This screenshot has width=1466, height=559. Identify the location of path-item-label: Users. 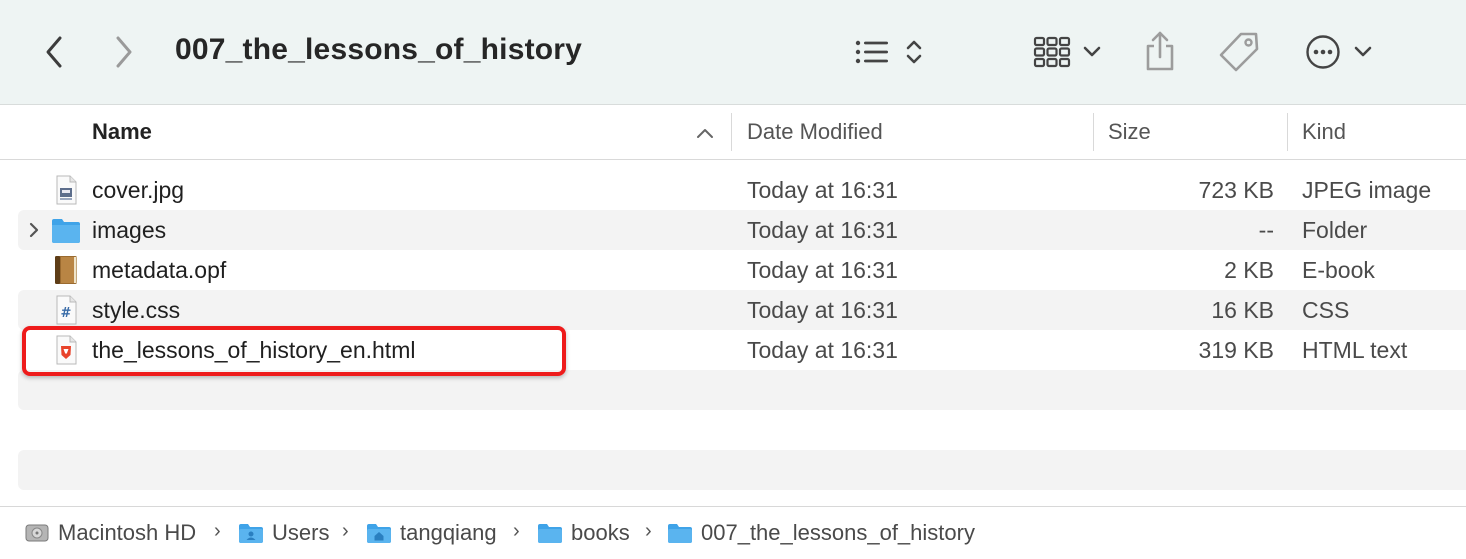
(301, 532).